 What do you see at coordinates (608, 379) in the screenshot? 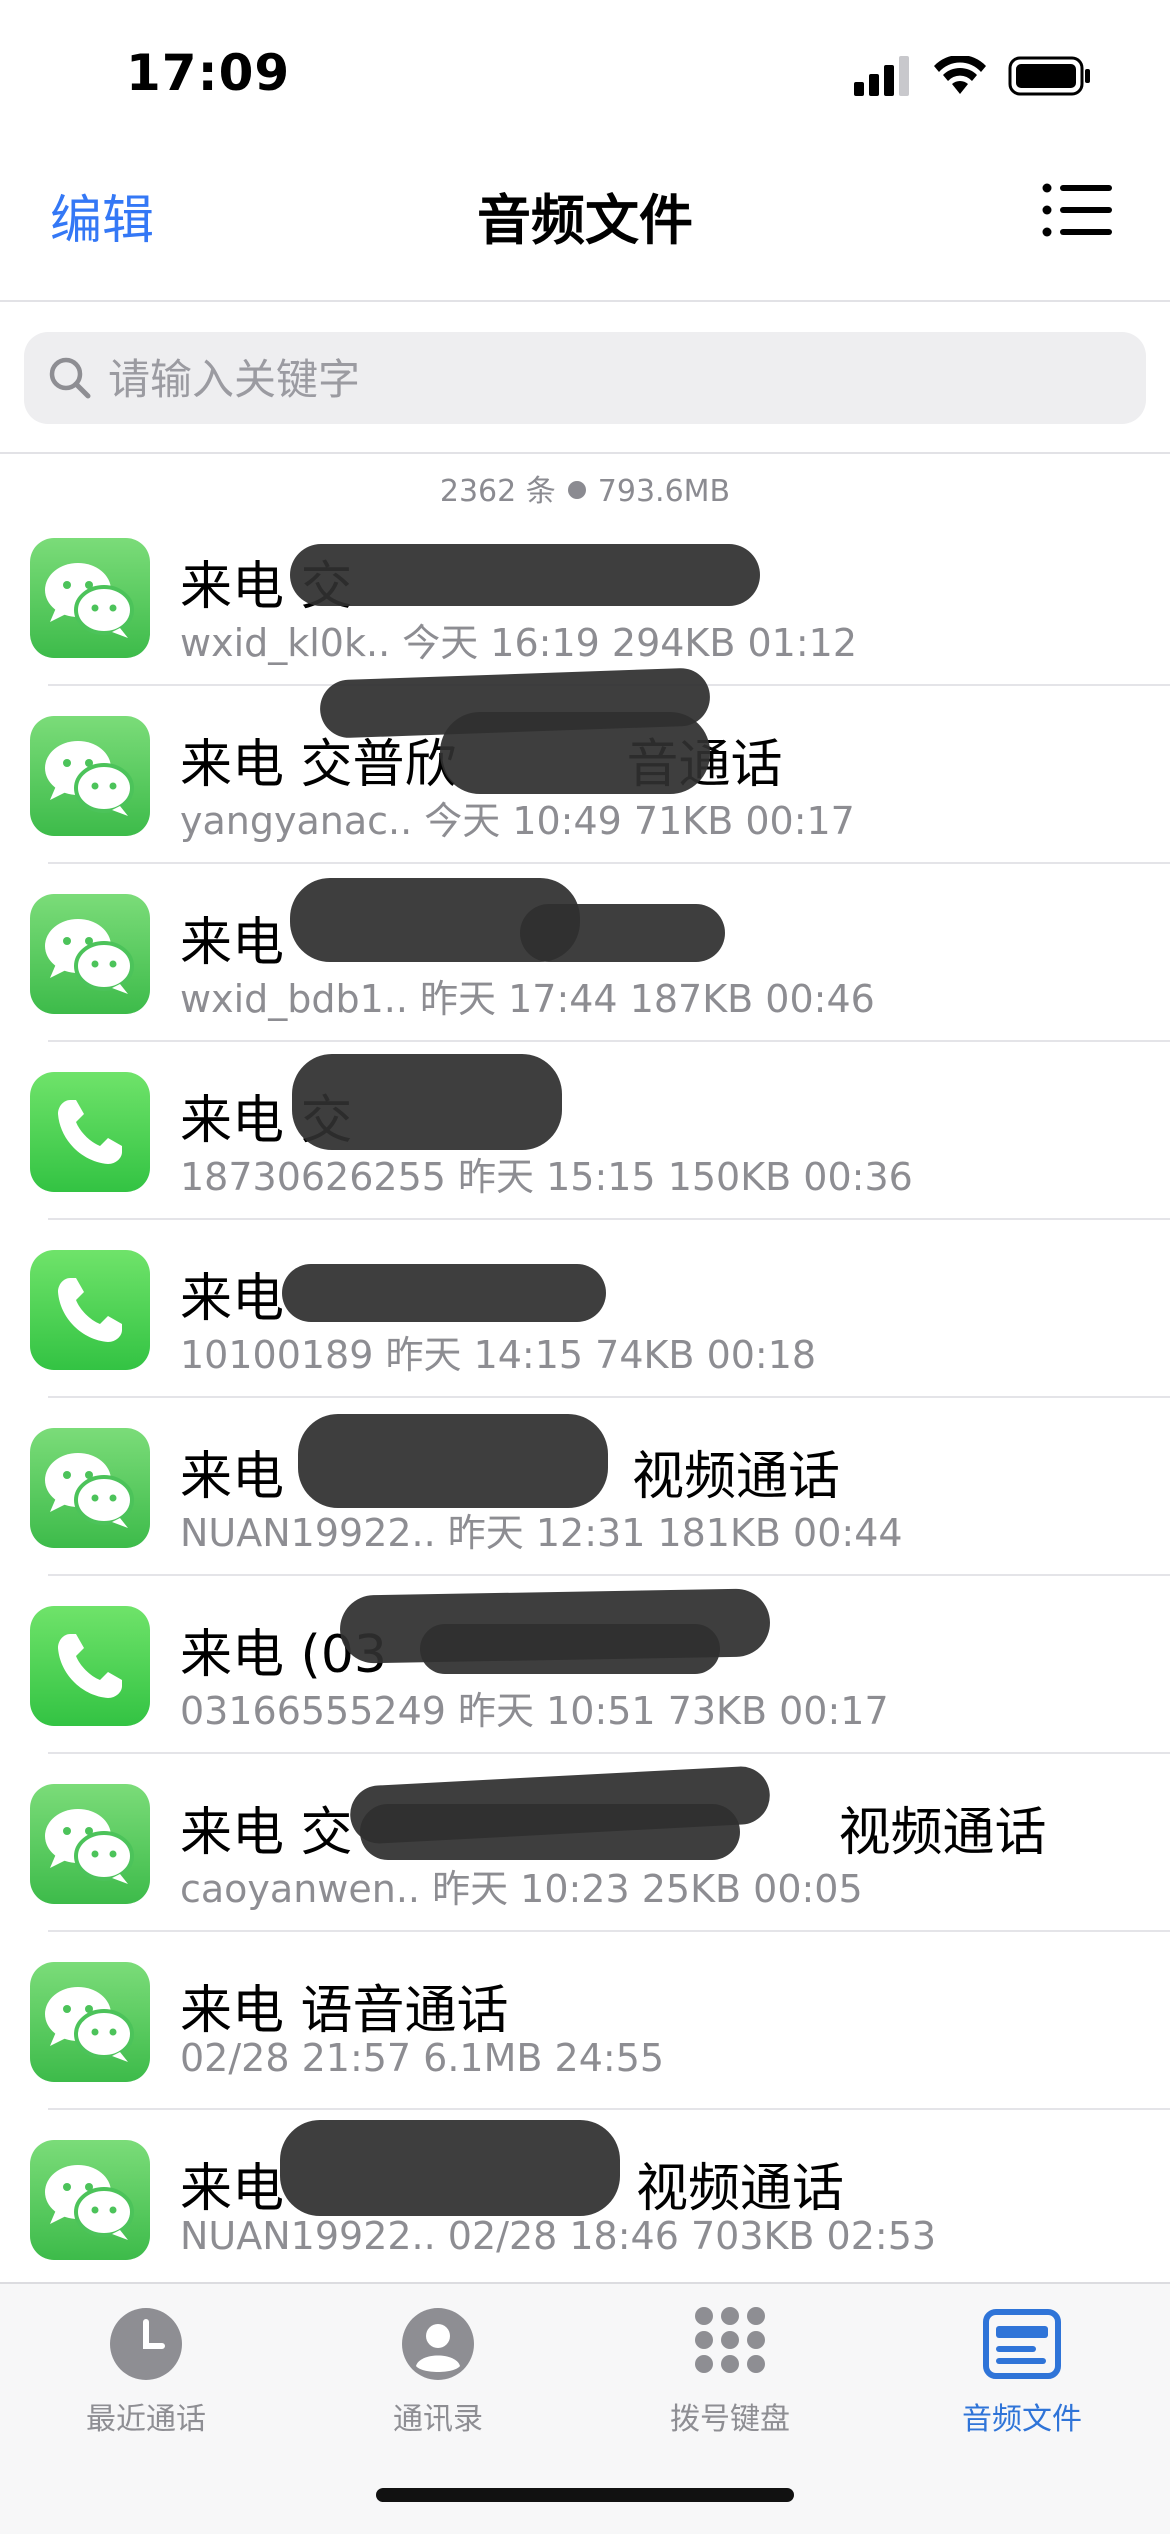
I see `search-input` at bounding box center [608, 379].